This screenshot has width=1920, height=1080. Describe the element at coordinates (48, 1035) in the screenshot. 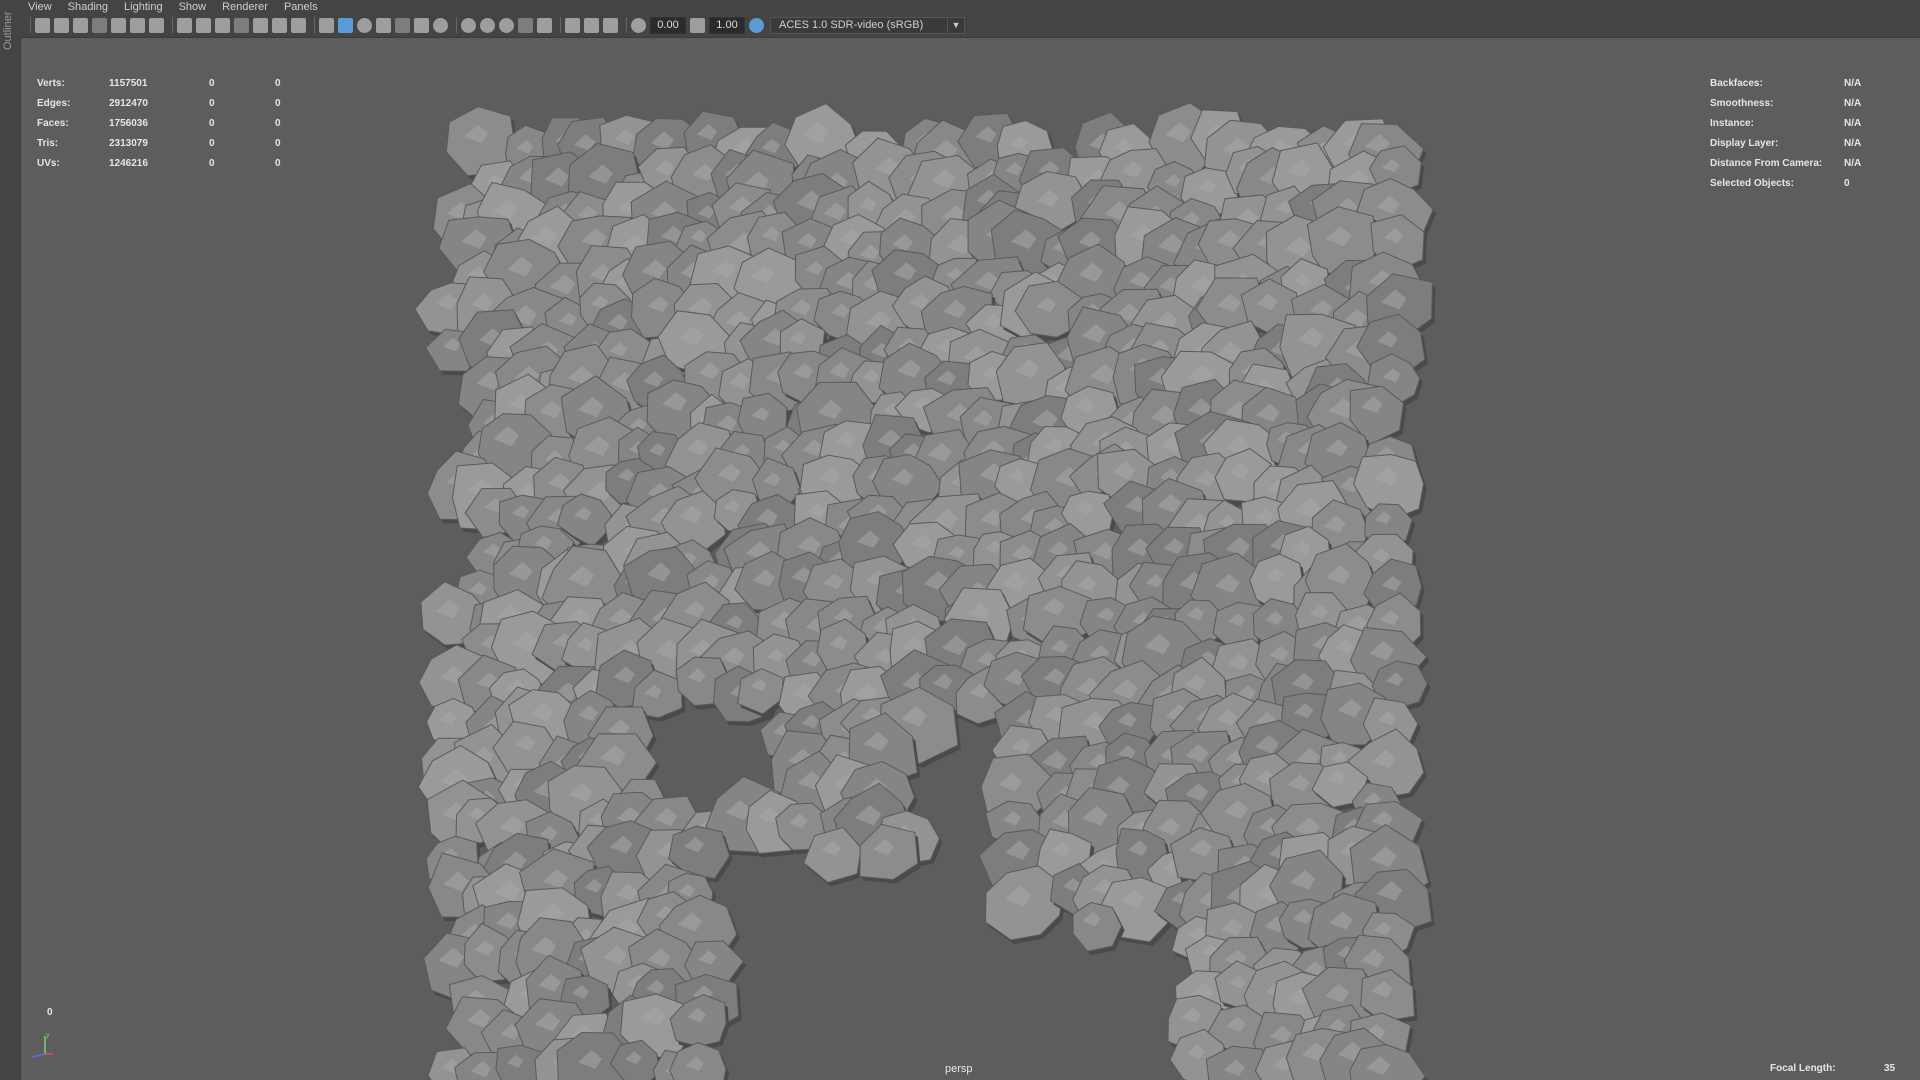

I see `axis-y-label: y` at that location.